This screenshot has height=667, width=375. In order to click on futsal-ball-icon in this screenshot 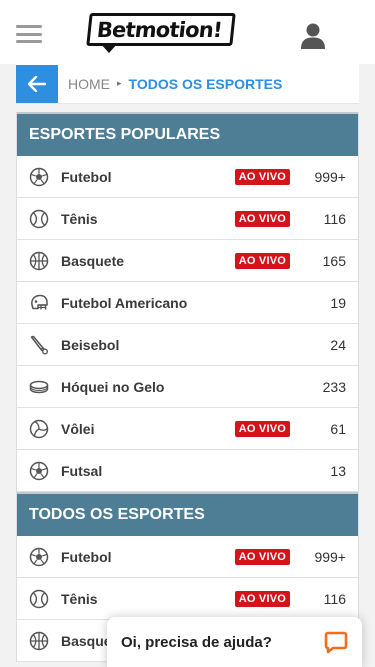, I will do `click(39, 471)`.